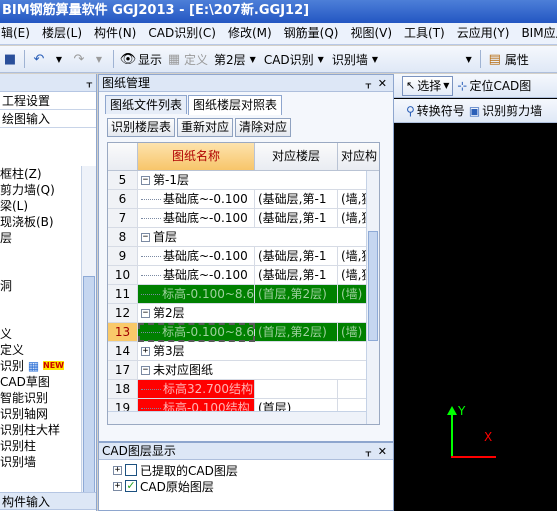  What do you see at coordinates (41, 366) in the screenshot?
I see `tree-item-recognize: 识别 ▦ NEW` at bounding box center [41, 366].